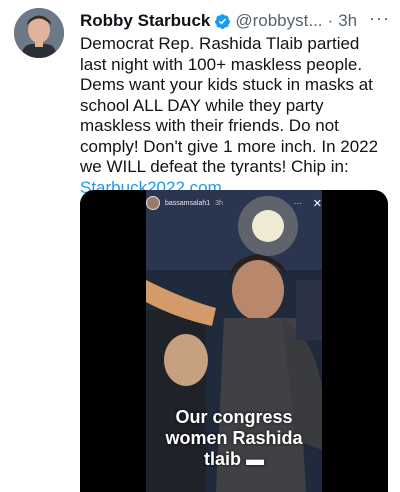 The height and width of the screenshot is (492, 400). I want to click on story-username: bassamsalah1, so click(188, 203).